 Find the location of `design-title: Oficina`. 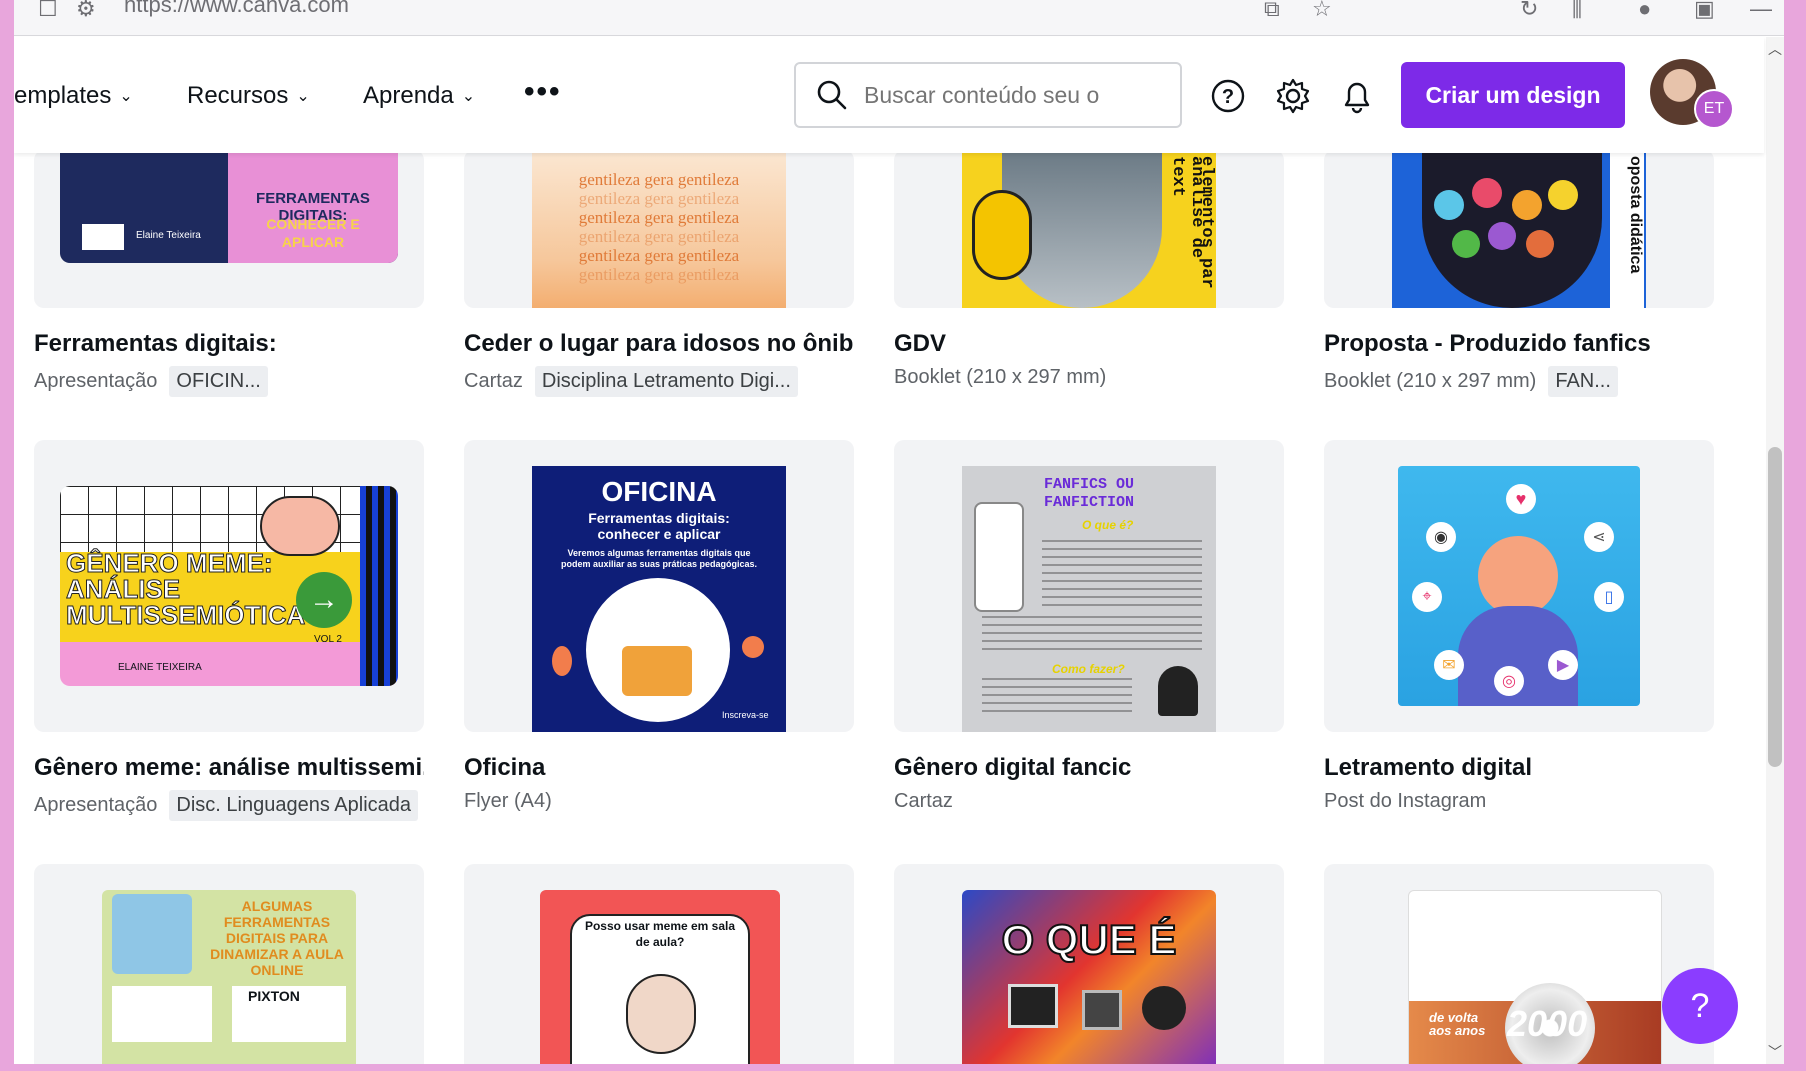

design-title: Oficina is located at coordinates (659, 768).